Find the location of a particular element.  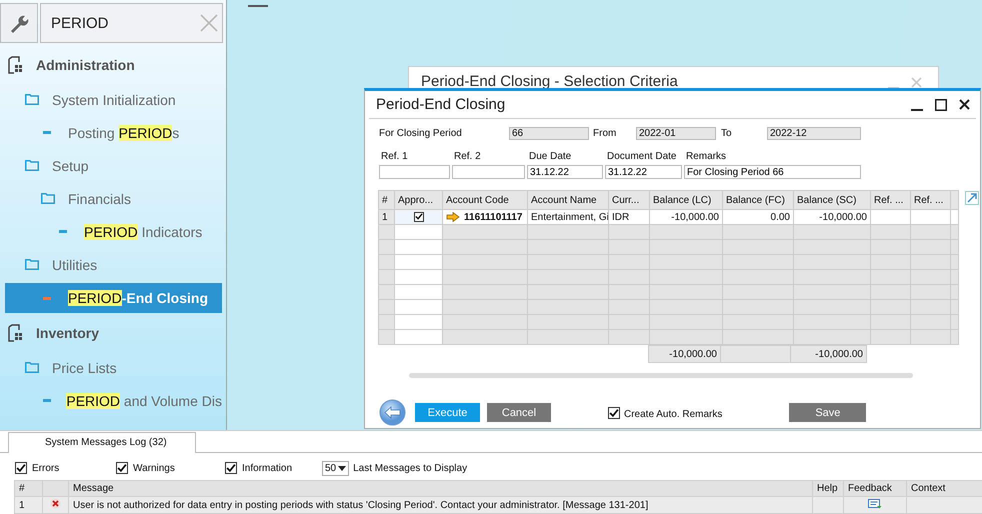

search-value: PERIOD is located at coordinates (80, 23).